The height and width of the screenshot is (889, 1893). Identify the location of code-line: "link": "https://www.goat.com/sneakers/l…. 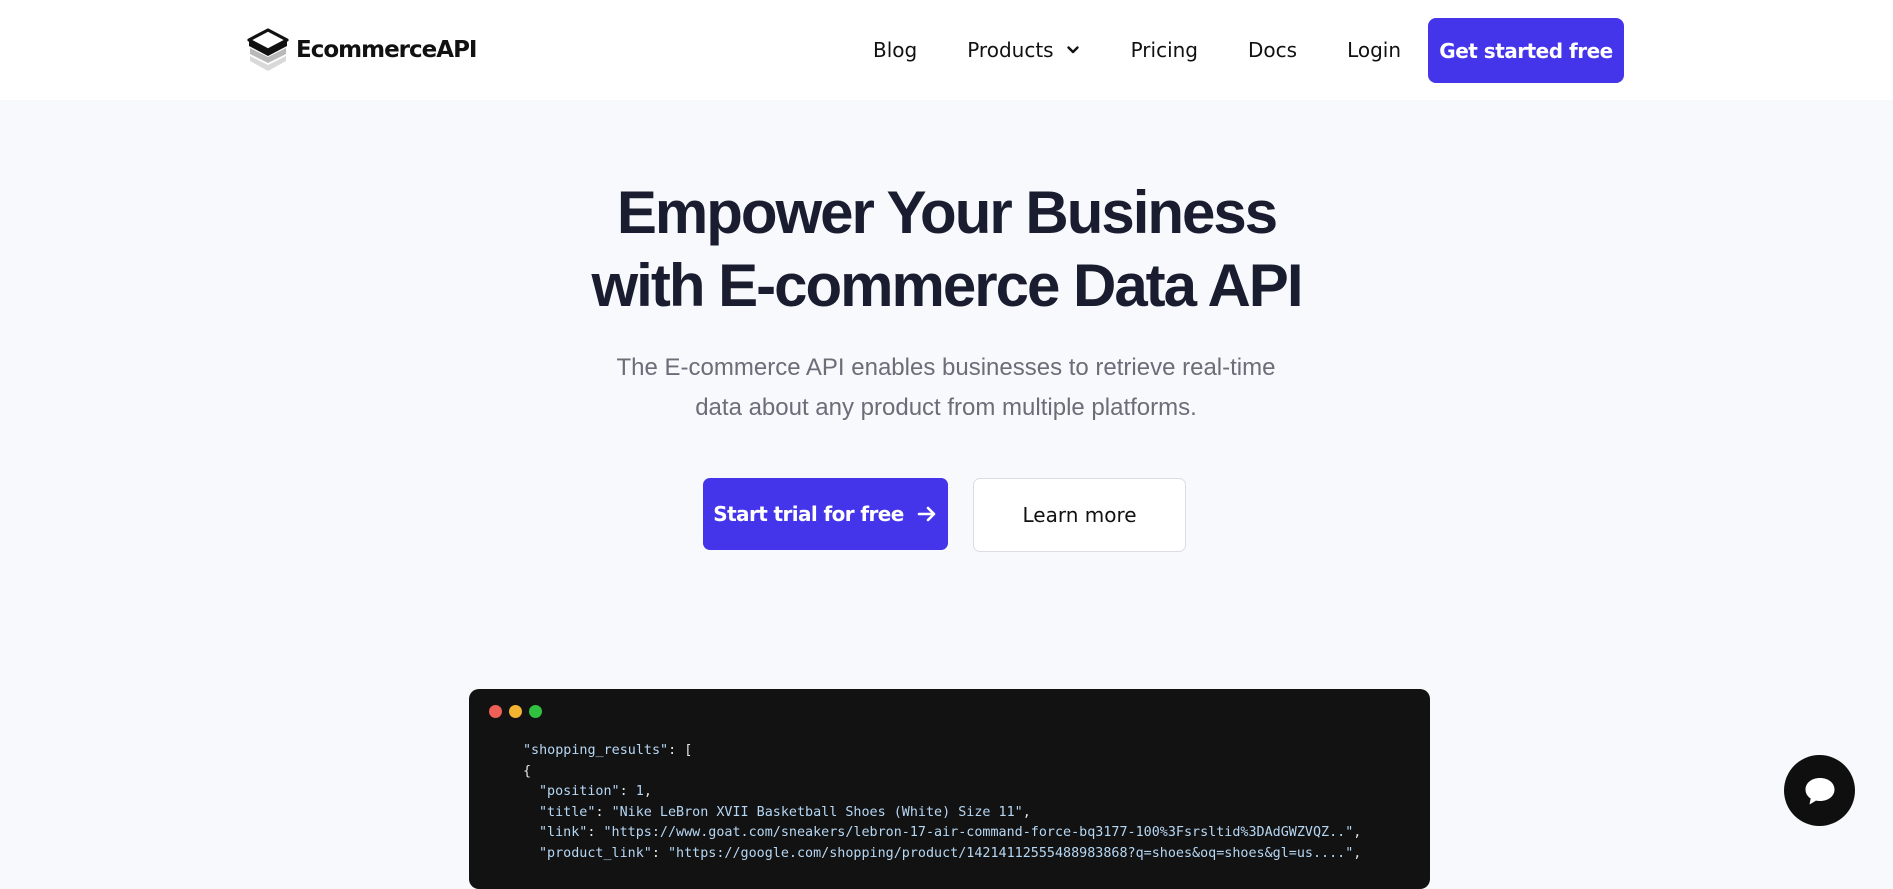
(973, 833).